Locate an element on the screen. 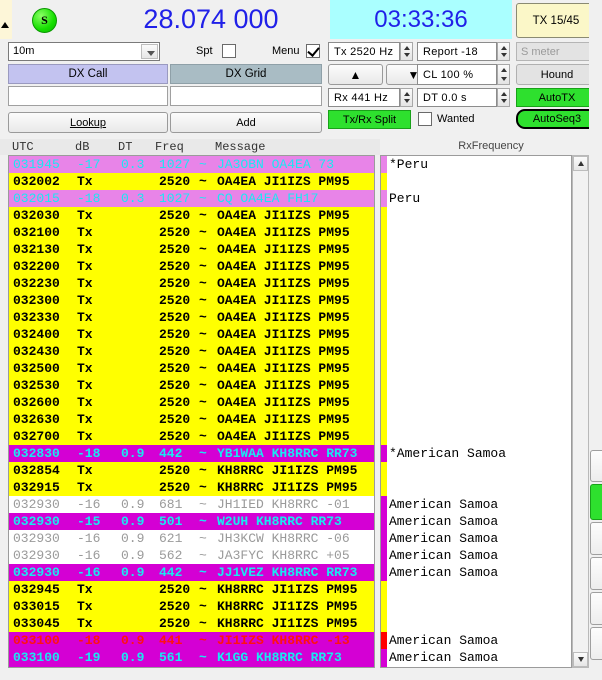 The width and height of the screenshot is (602, 680). decode-row: 032300 Tx 2520 ~ OA4EA JI1IZS PM95 is located at coordinates (191, 300).